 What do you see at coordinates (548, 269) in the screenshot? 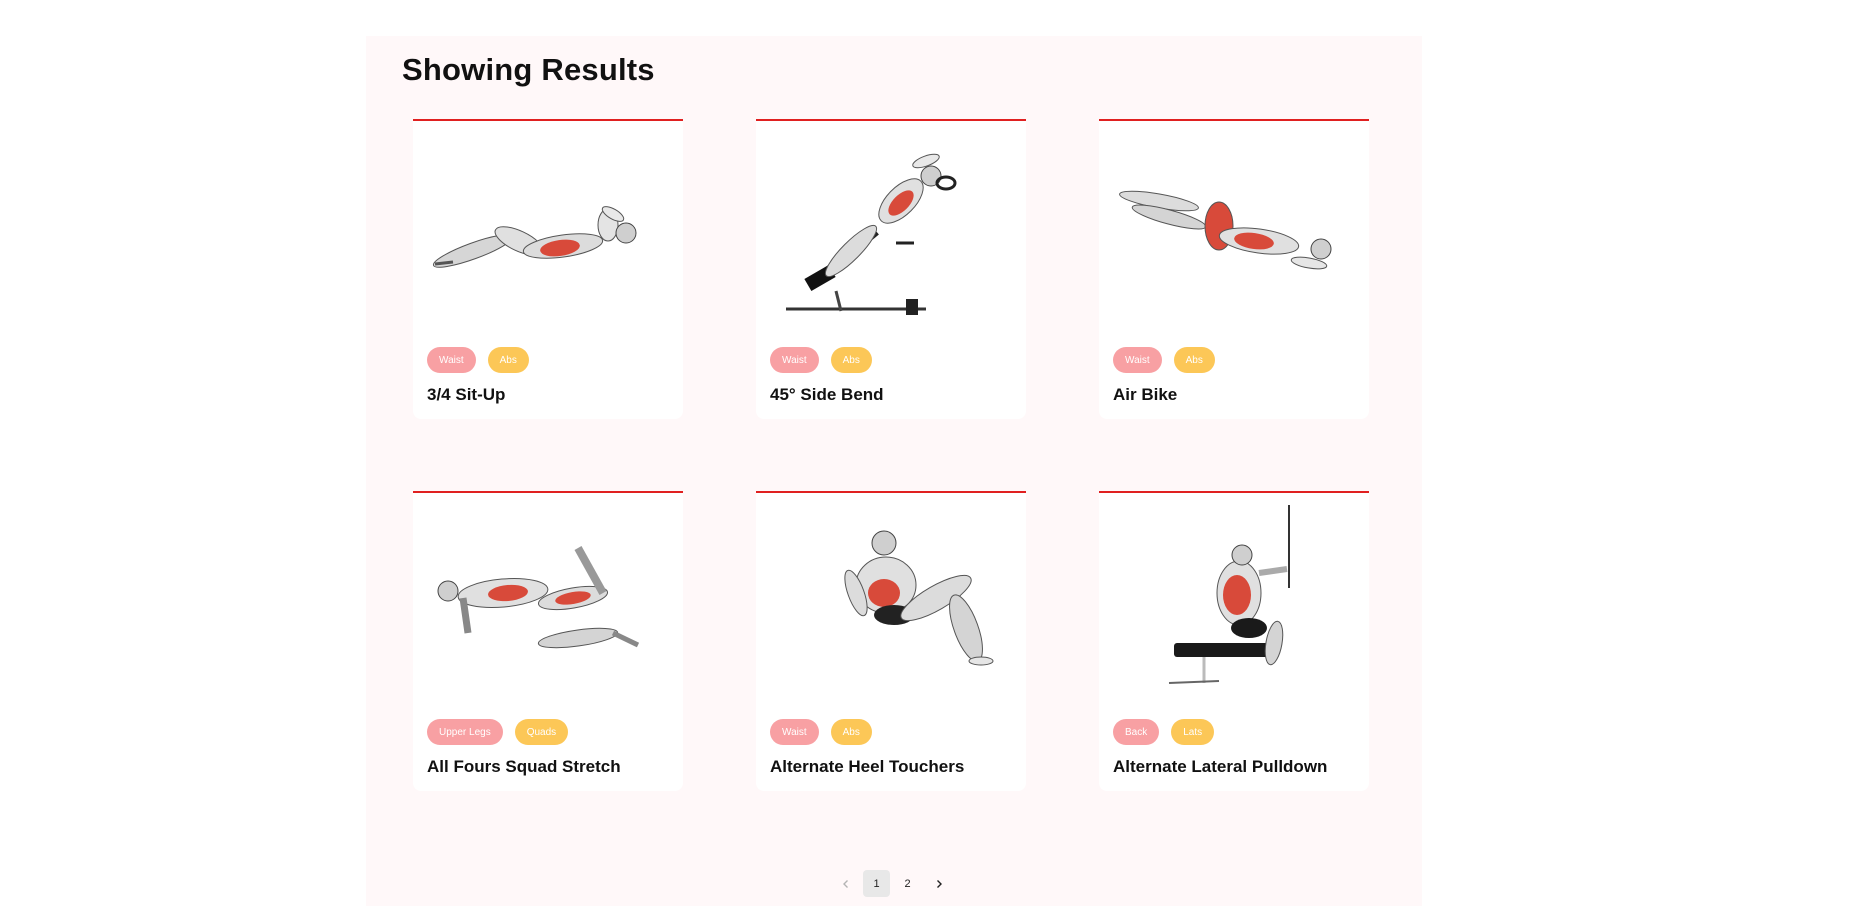
I see `exercise-card: Waist Abs 3/4 Sit-Up` at bounding box center [548, 269].